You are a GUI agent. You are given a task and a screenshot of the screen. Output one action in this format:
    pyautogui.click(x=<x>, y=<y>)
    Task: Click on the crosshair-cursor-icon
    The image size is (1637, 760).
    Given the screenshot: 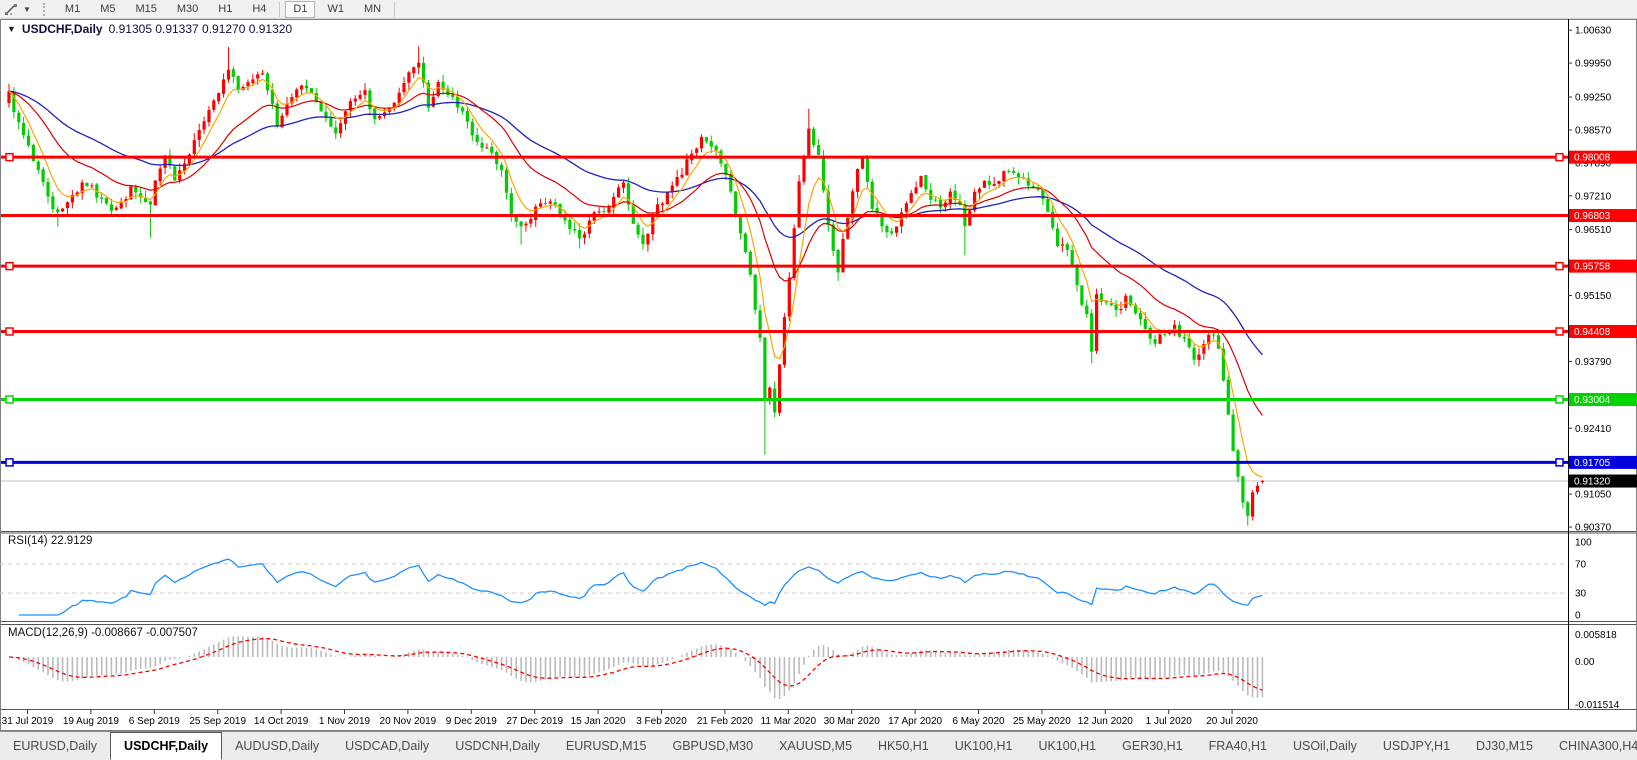 What is the action you would take?
    pyautogui.click(x=11, y=9)
    